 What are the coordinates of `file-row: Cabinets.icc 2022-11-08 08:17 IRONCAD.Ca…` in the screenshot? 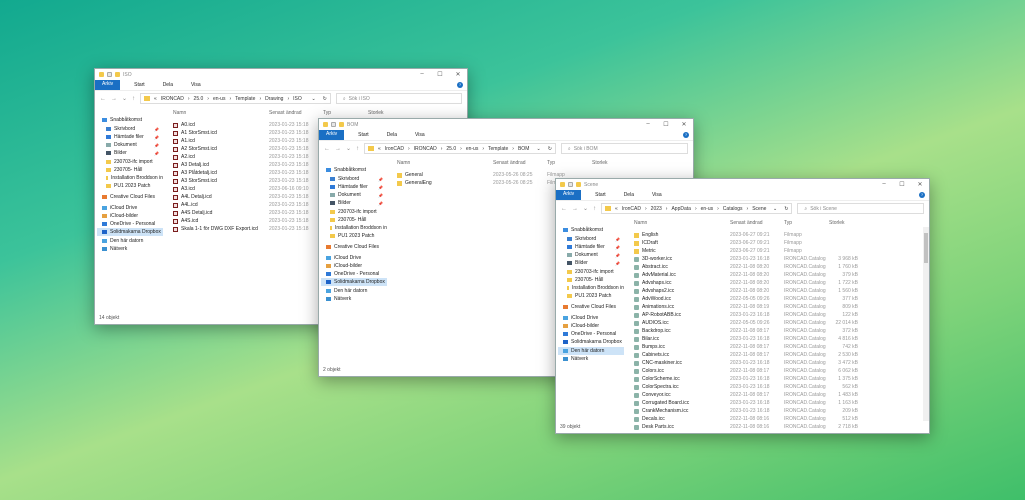 It's located at (742, 355).